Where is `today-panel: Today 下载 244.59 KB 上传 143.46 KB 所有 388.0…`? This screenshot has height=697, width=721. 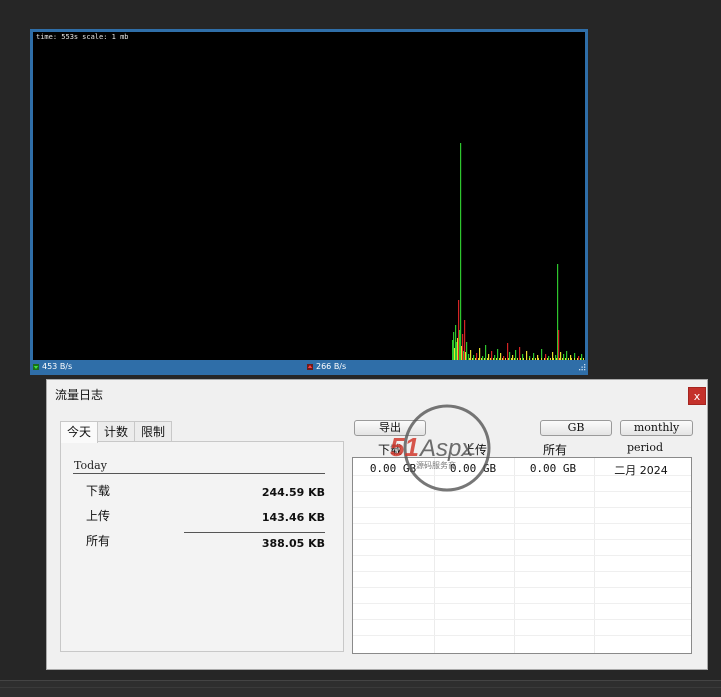
today-panel: Today 下载 244.59 KB 上传 143.46 KB 所有 388.0… is located at coordinates (202, 546).